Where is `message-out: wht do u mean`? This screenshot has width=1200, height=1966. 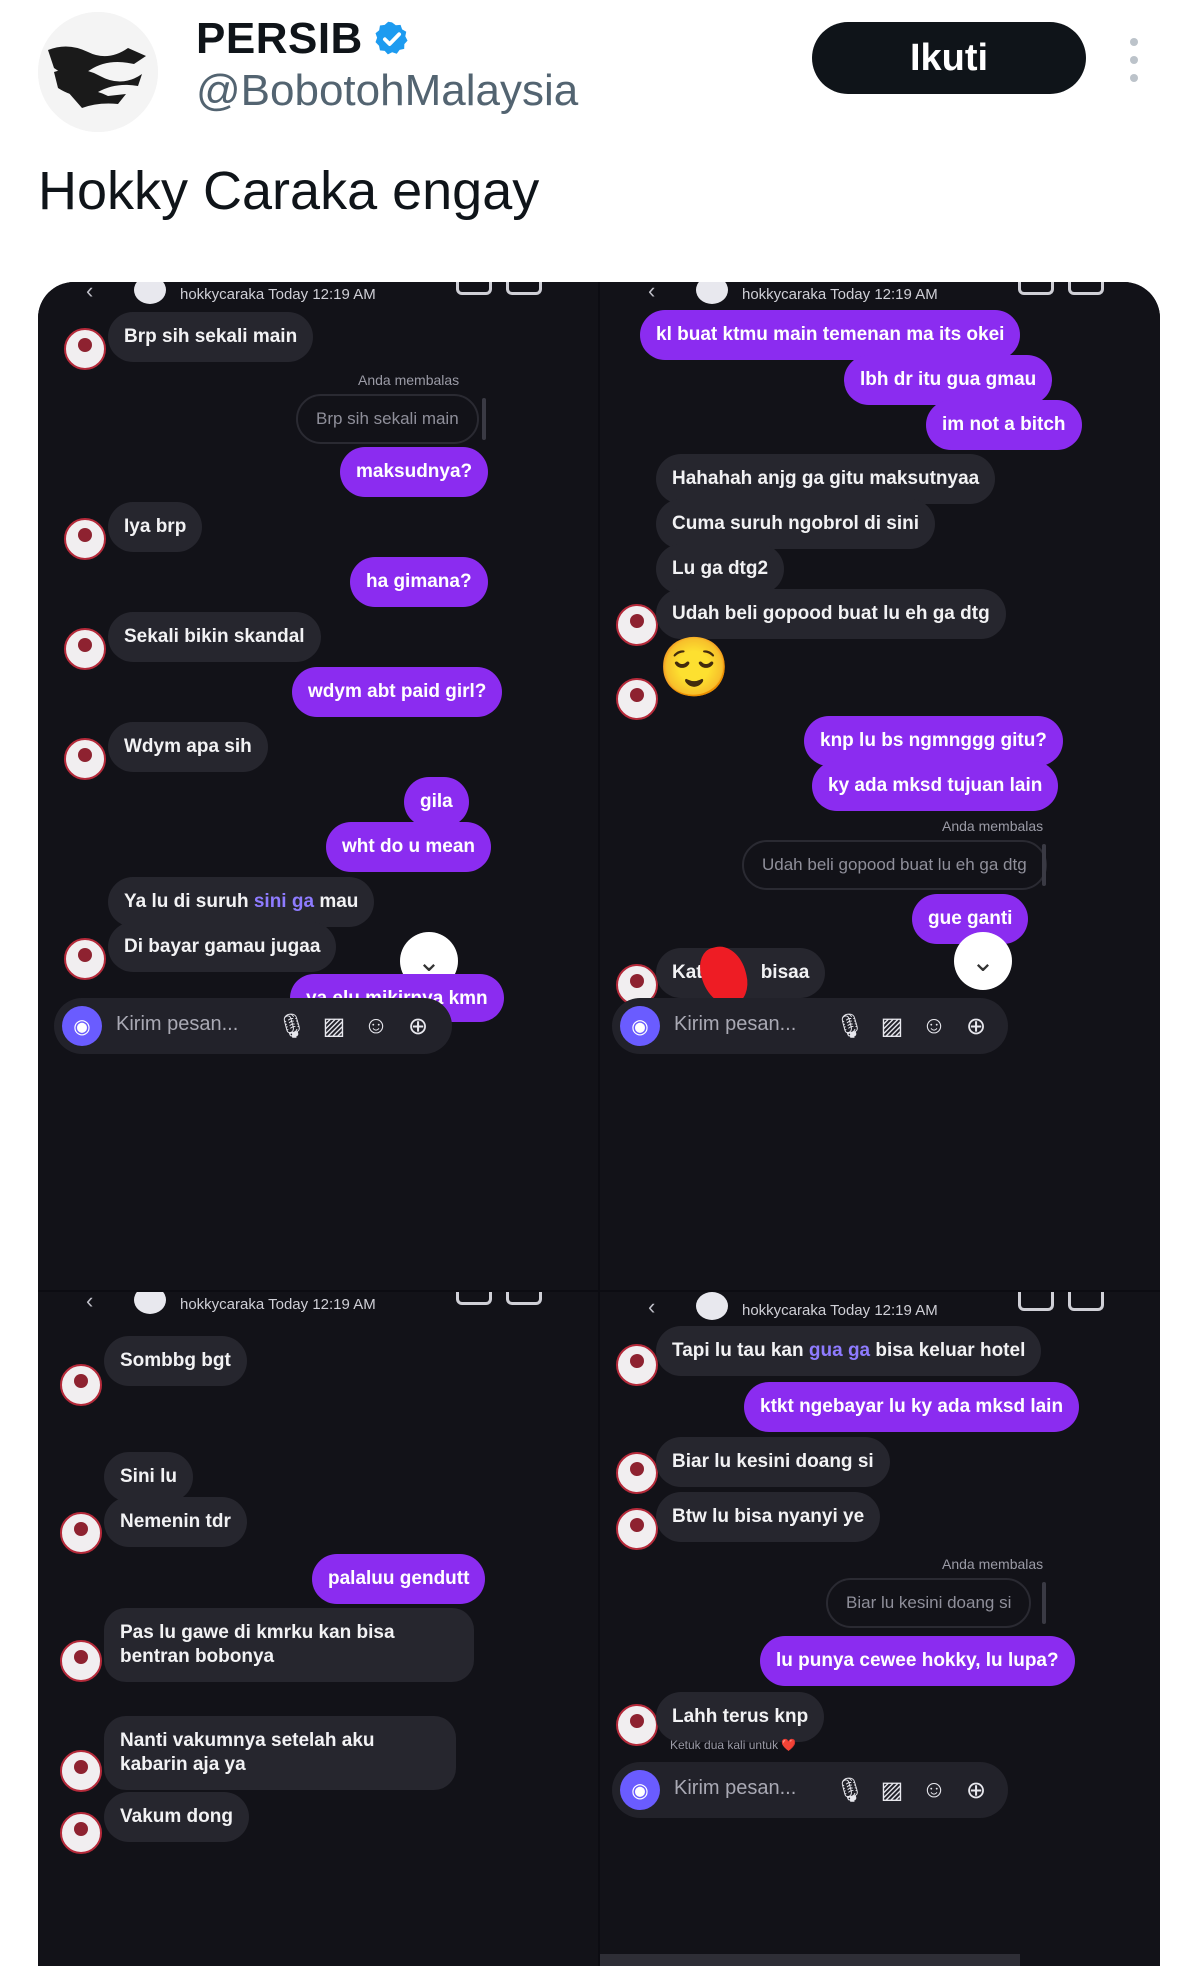
message-out: wht do u mean is located at coordinates (408, 847).